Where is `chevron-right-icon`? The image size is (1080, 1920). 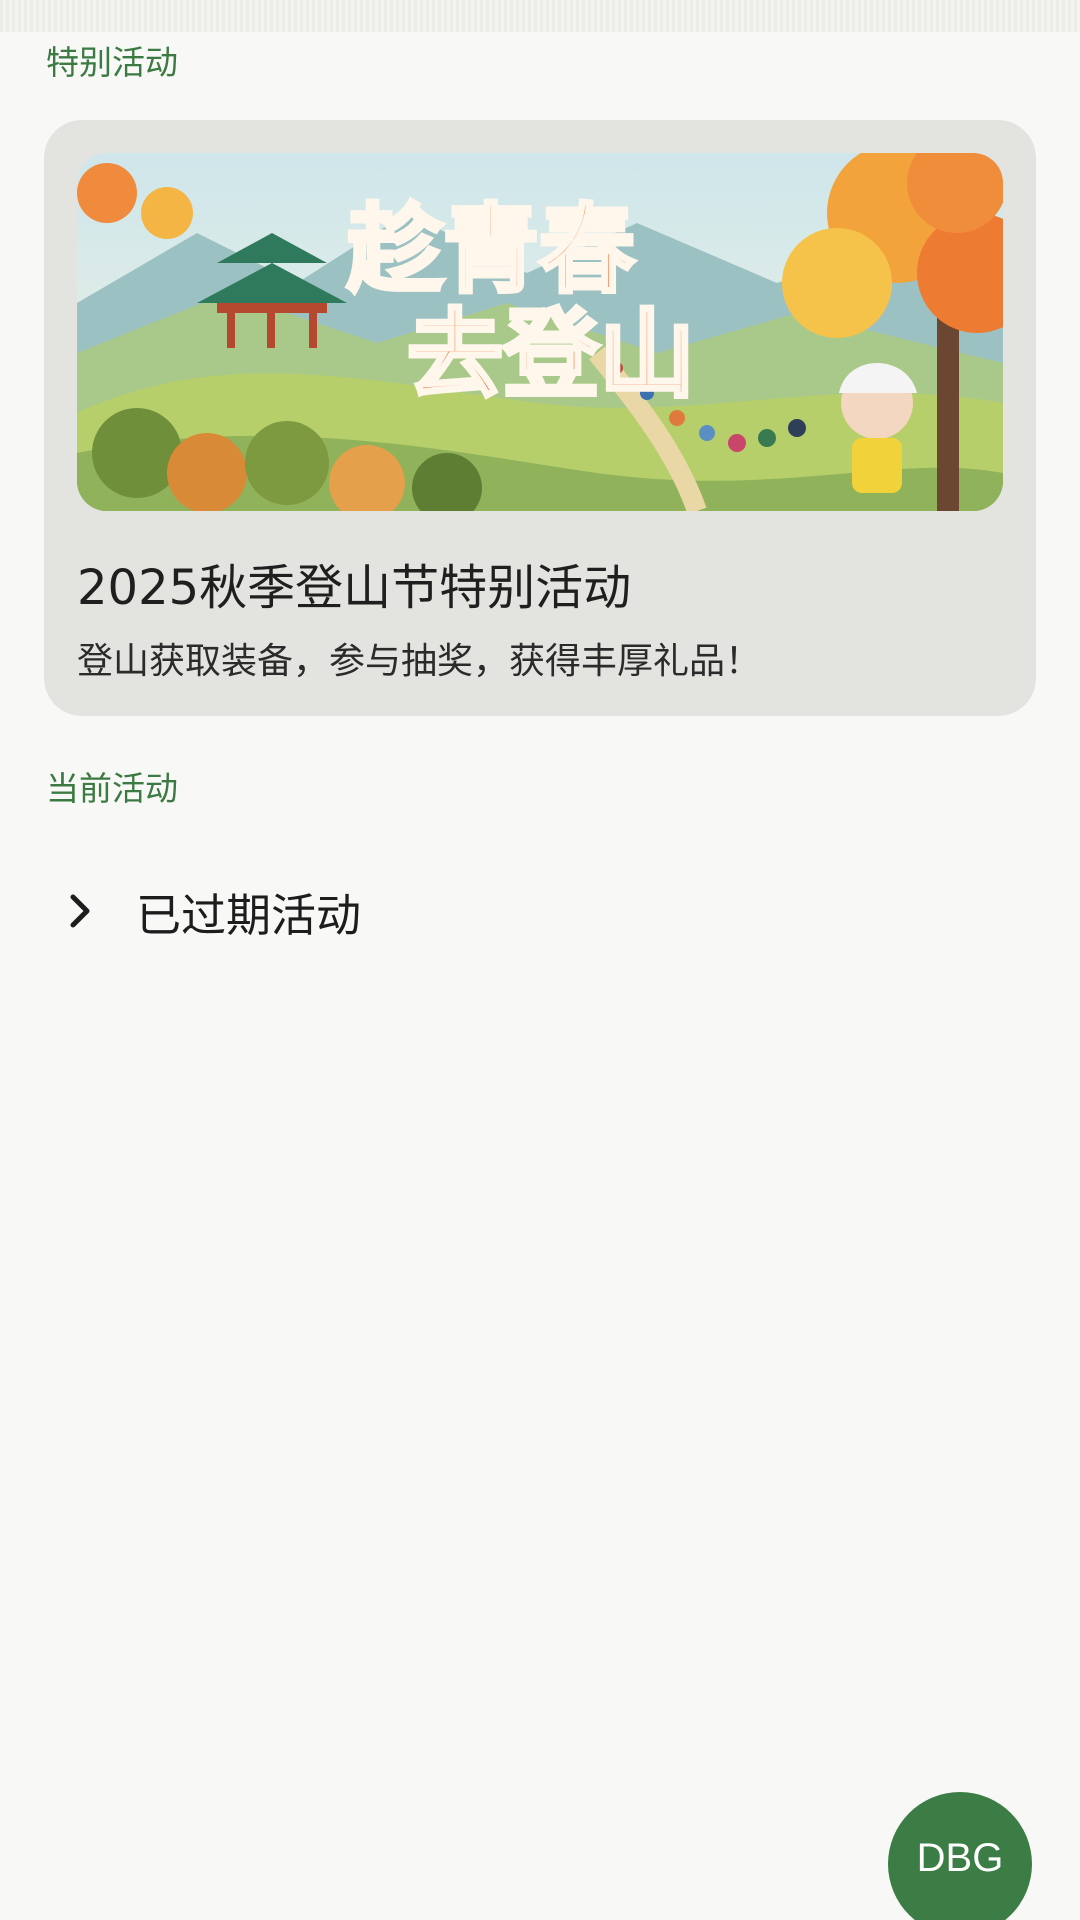
chevron-right-icon is located at coordinates (80, 911).